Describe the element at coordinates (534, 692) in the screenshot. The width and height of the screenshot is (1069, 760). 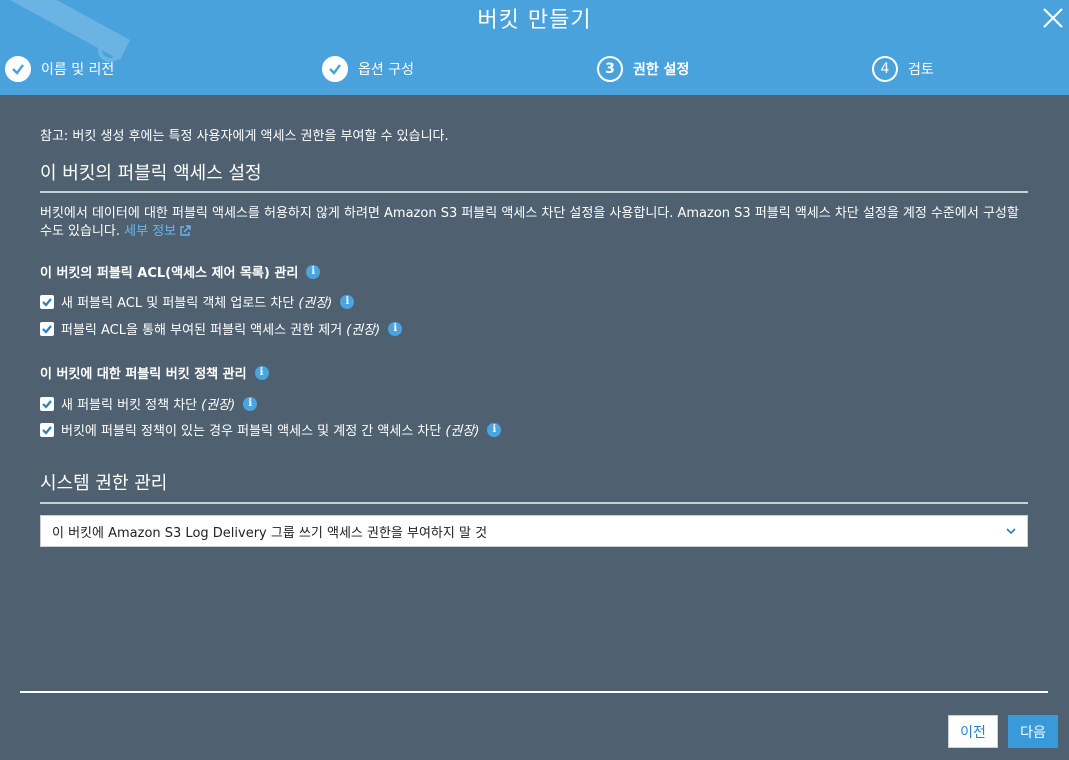
I see `footer-divider` at that location.